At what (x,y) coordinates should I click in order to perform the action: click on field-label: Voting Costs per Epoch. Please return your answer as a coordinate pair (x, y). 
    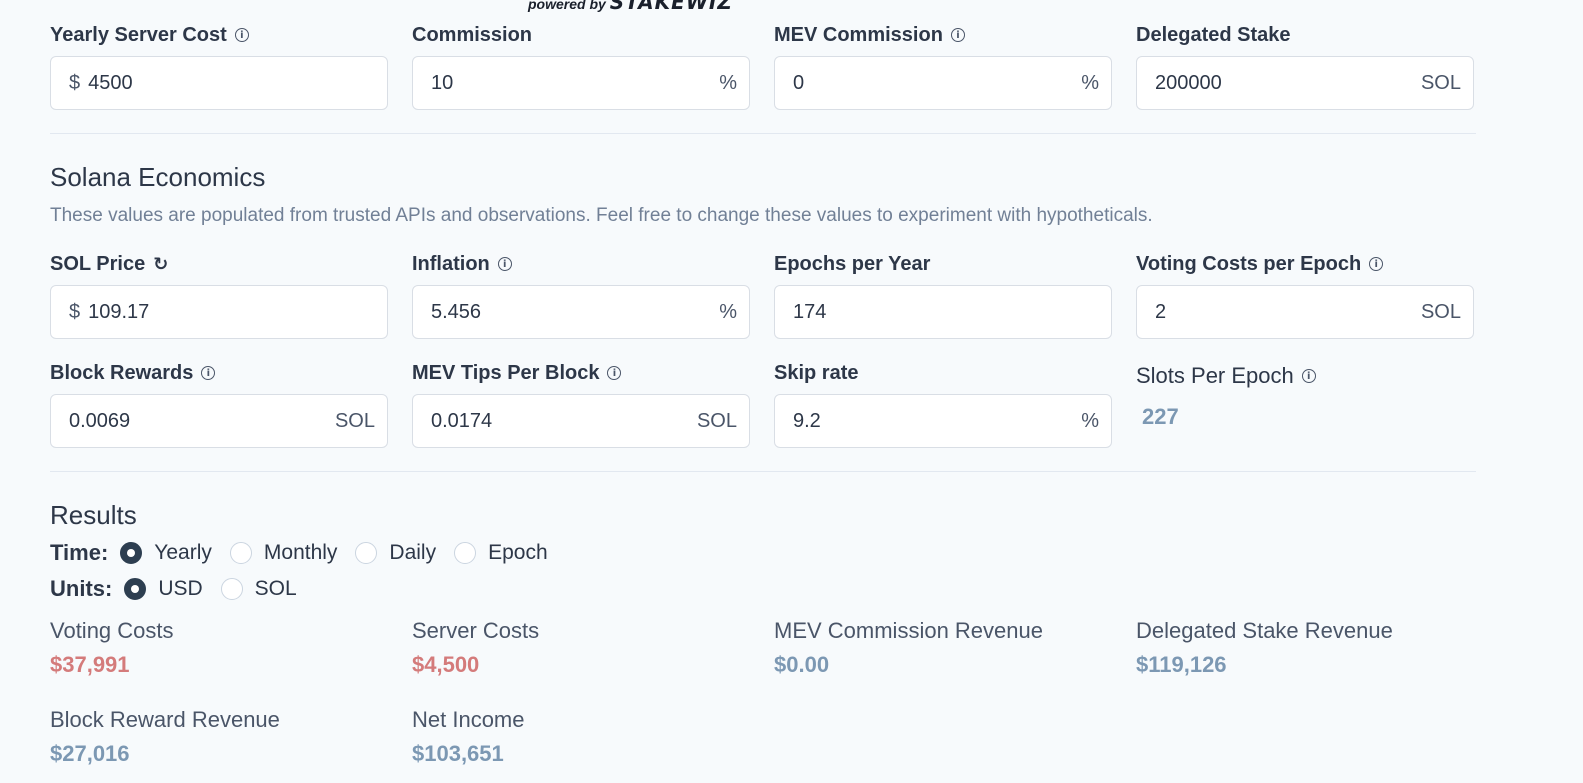
    Looking at the image, I should click on (1249, 263).